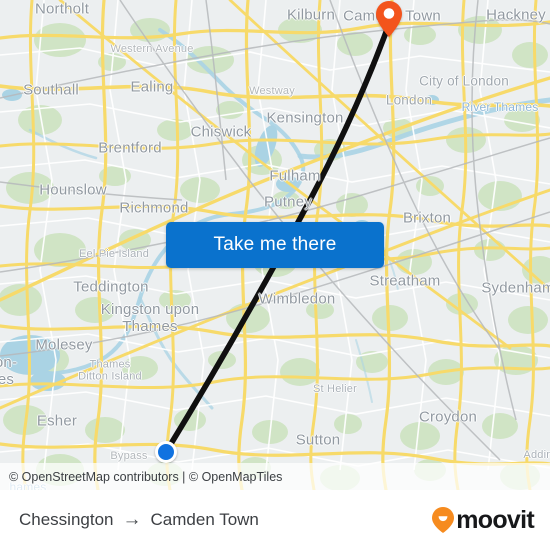 The height and width of the screenshot is (550, 550). What do you see at coordinates (443, 520) in the screenshot?
I see `moovit-pin-icon` at bounding box center [443, 520].